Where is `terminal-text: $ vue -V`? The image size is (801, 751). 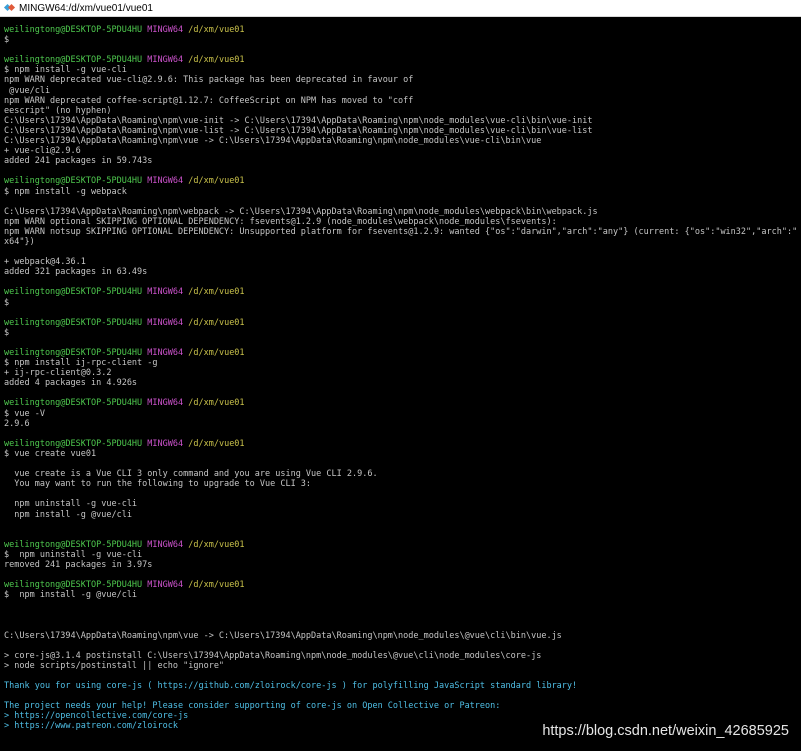
terminal-text: $ vue -V is located at coordinates (24, 413).